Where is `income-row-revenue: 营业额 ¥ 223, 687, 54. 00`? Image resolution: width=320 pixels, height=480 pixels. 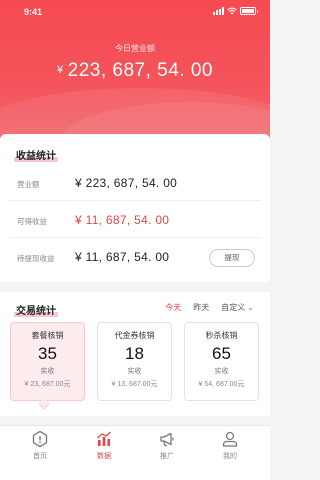
income-row-revenue: 营业额 ¥ 223, 687, 54. 00 is located at coordinates (135, 184).